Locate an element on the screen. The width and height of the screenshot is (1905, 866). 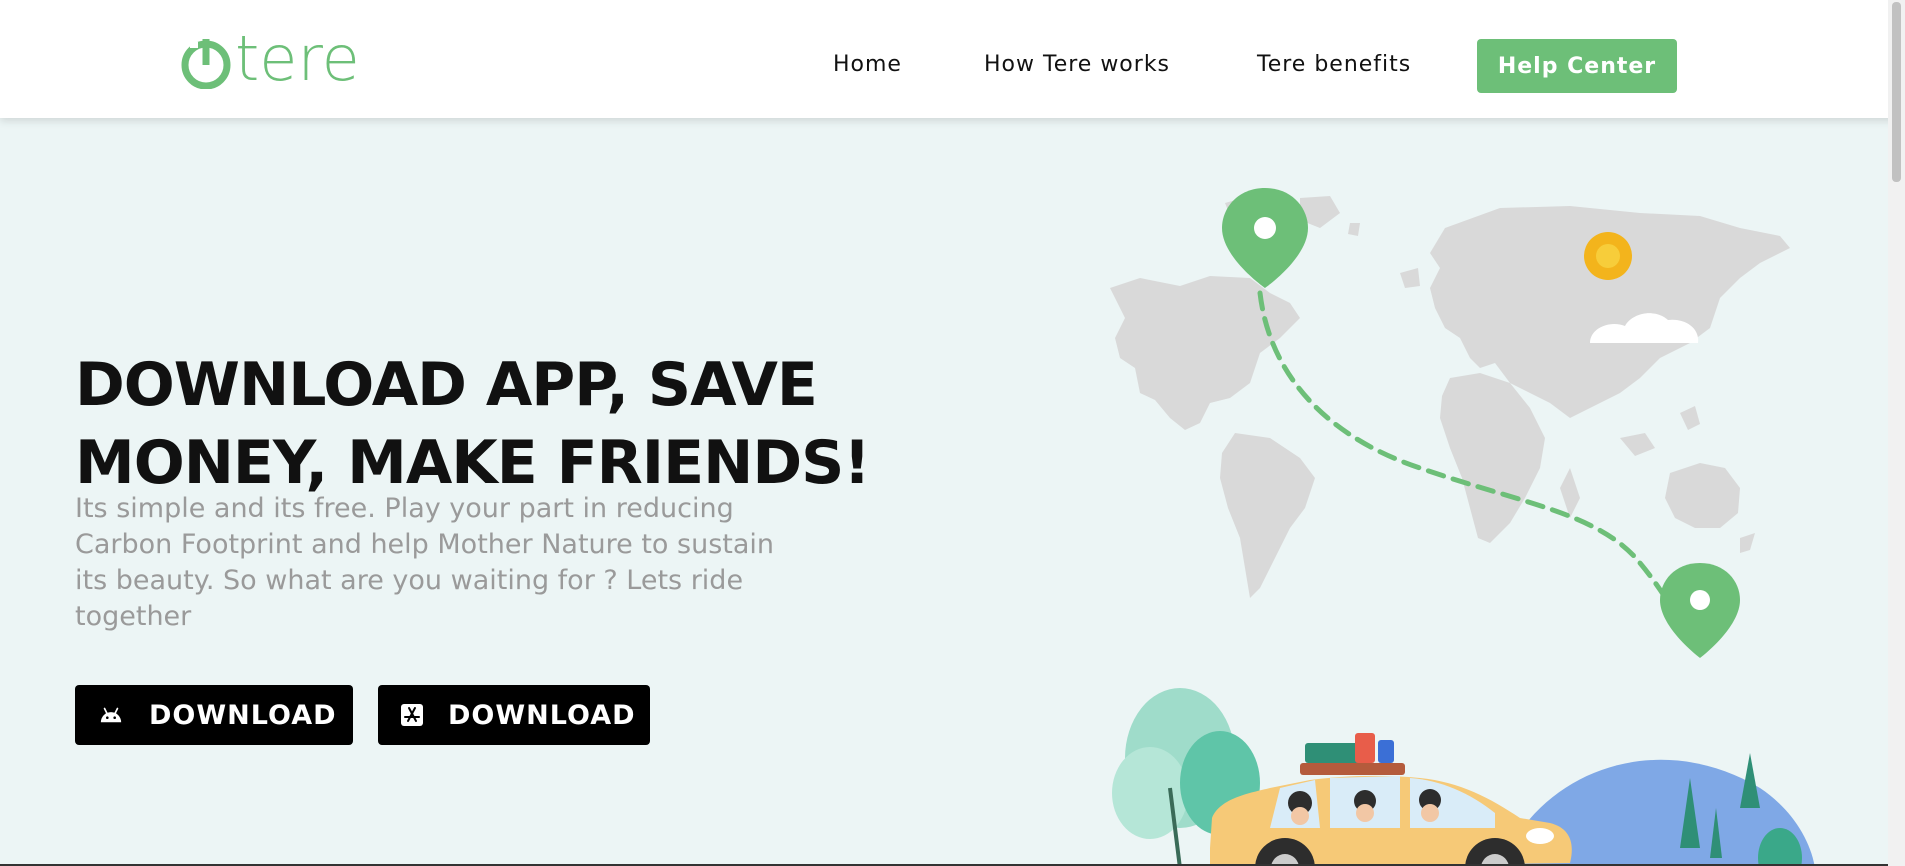
end-pin-icon is located at coordinates (1700, 610).